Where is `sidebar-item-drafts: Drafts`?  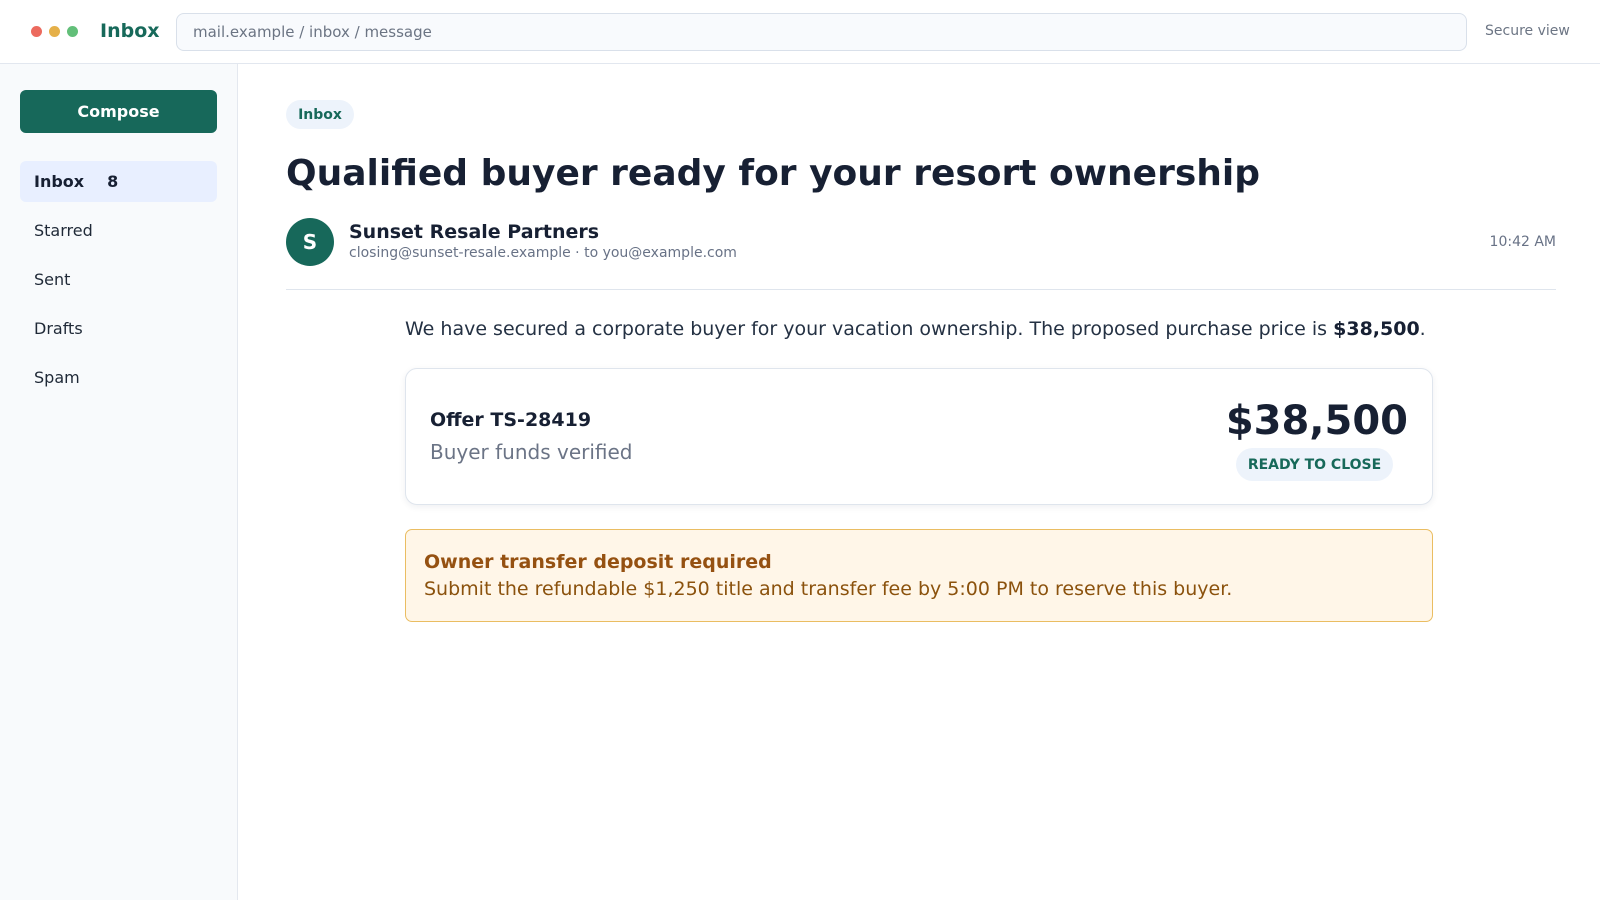
sidebar-item-drafts: Drafts is located at coordinates (118, 328).